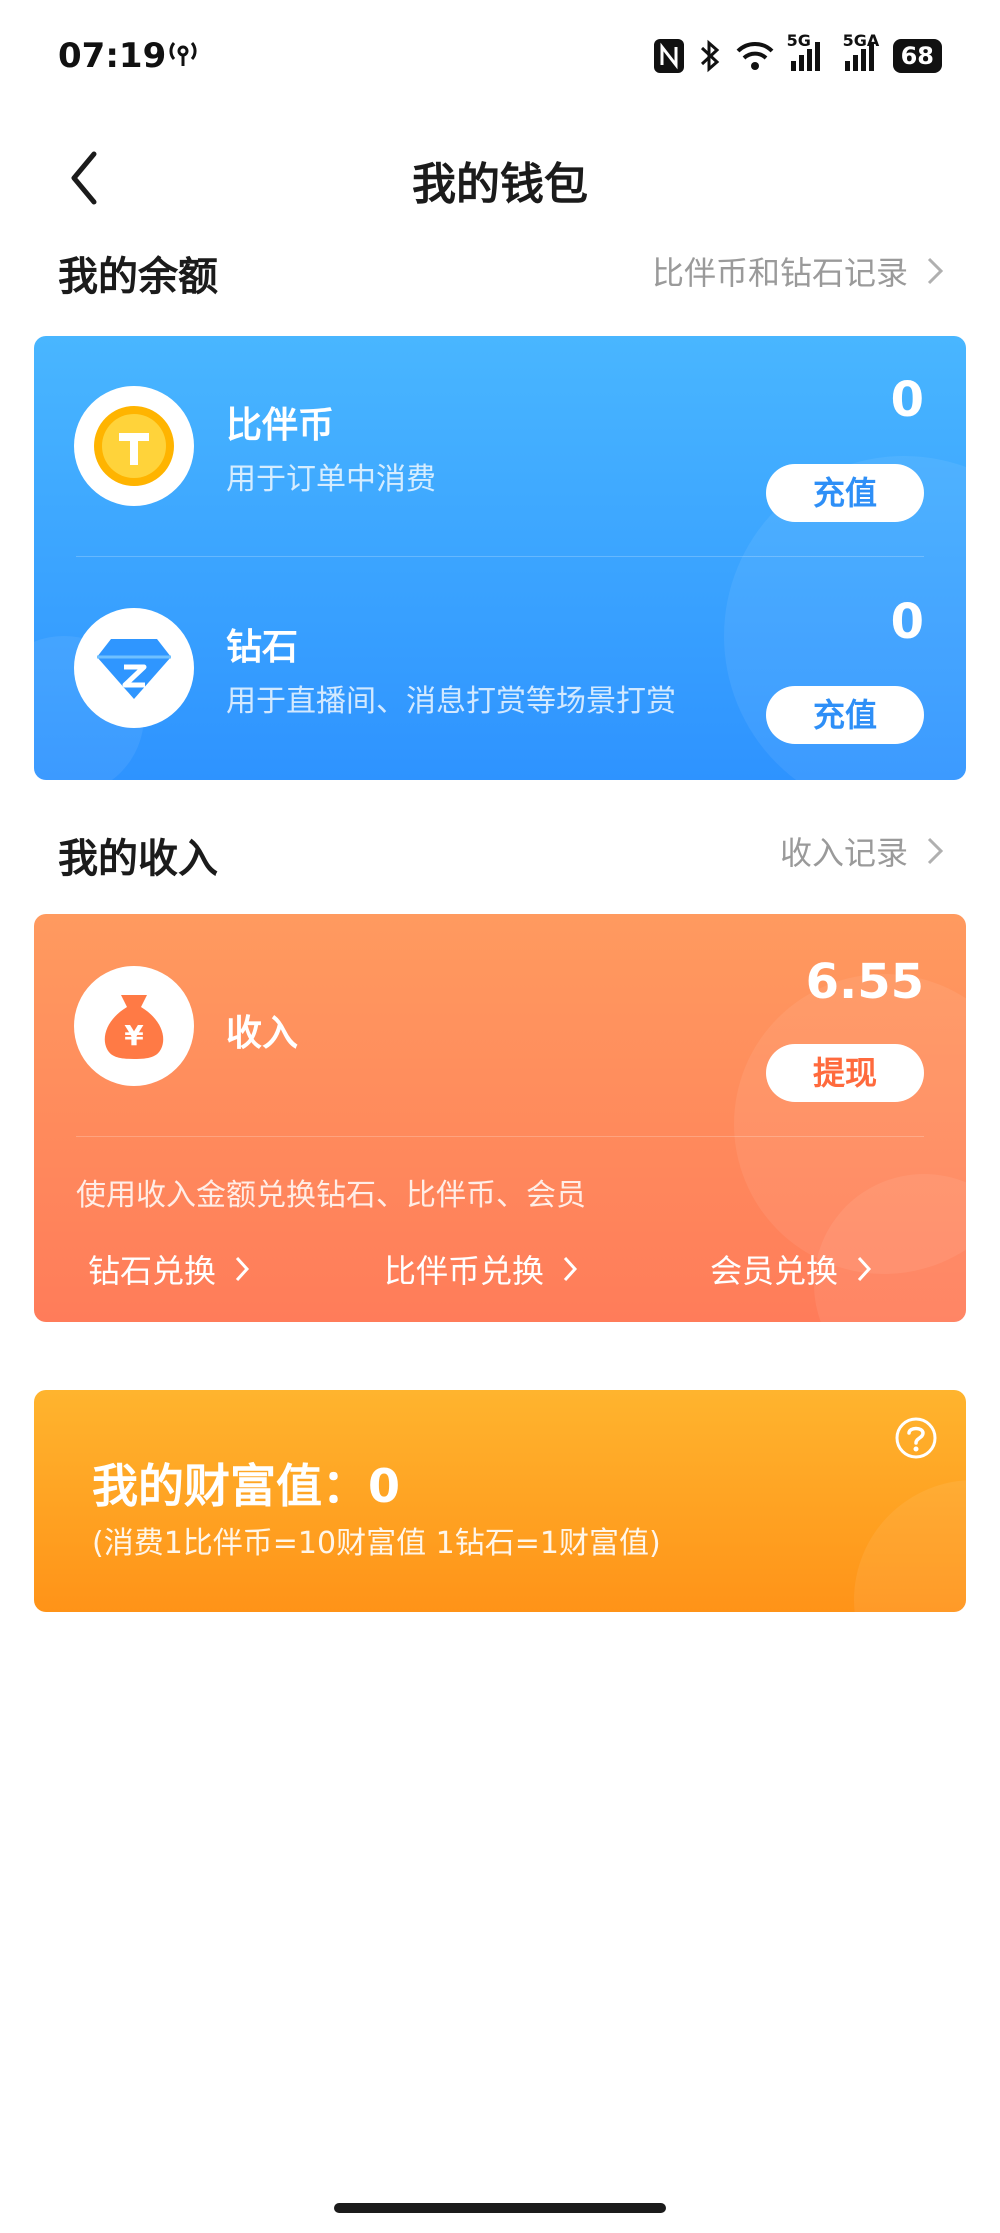 This screenshot has width=1000, height=2233. I want to click on exchange-note: 使用收入金额兑换钻石、比伴币、会员, so click(331, 1195).